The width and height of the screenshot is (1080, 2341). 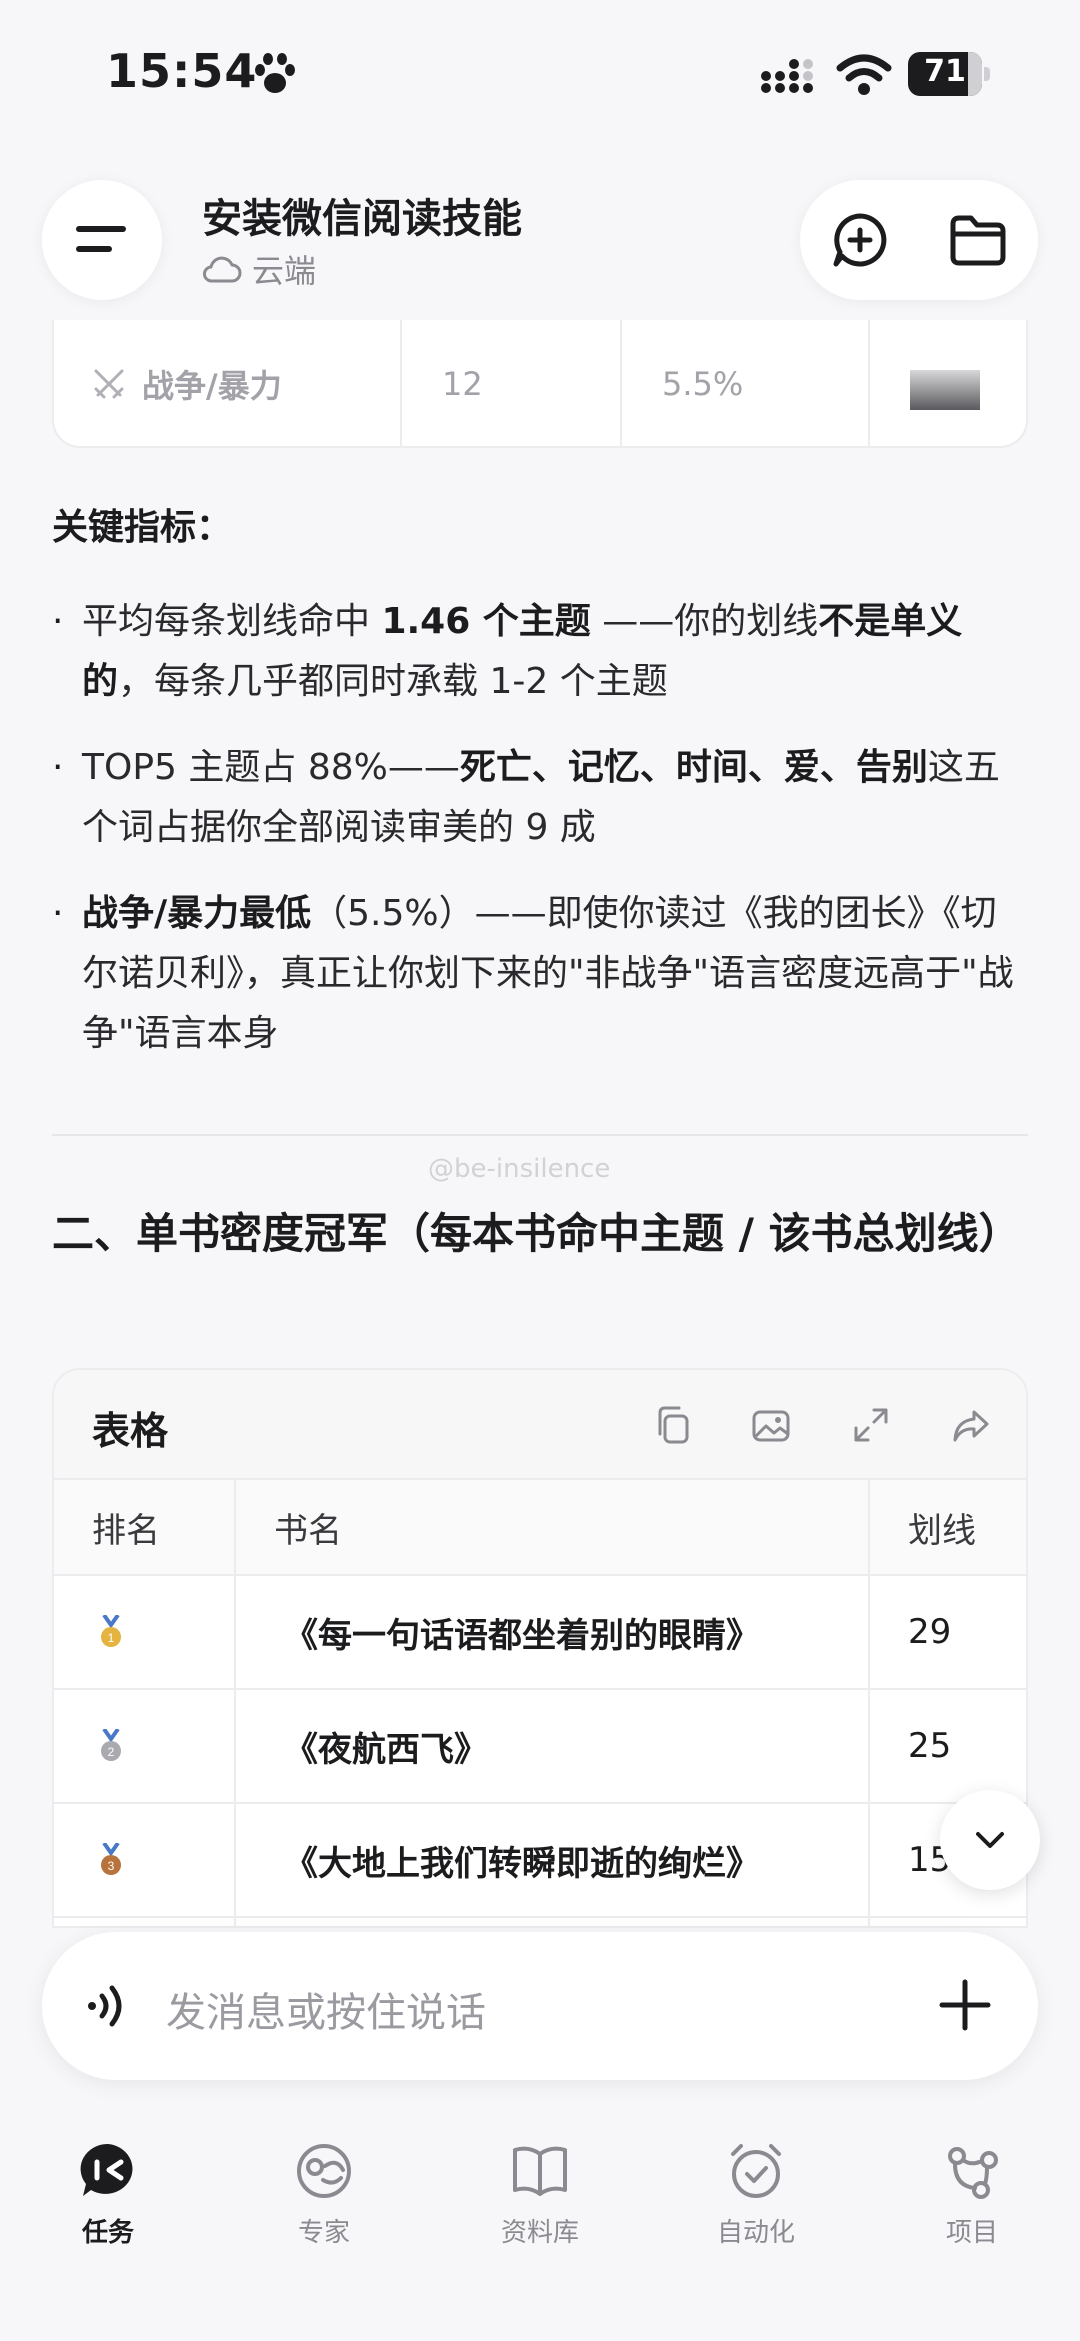 What do you see at coordinates (965, 2005) in the screenshot?
I see `plus-icon` at bounding box center [965, 2005].